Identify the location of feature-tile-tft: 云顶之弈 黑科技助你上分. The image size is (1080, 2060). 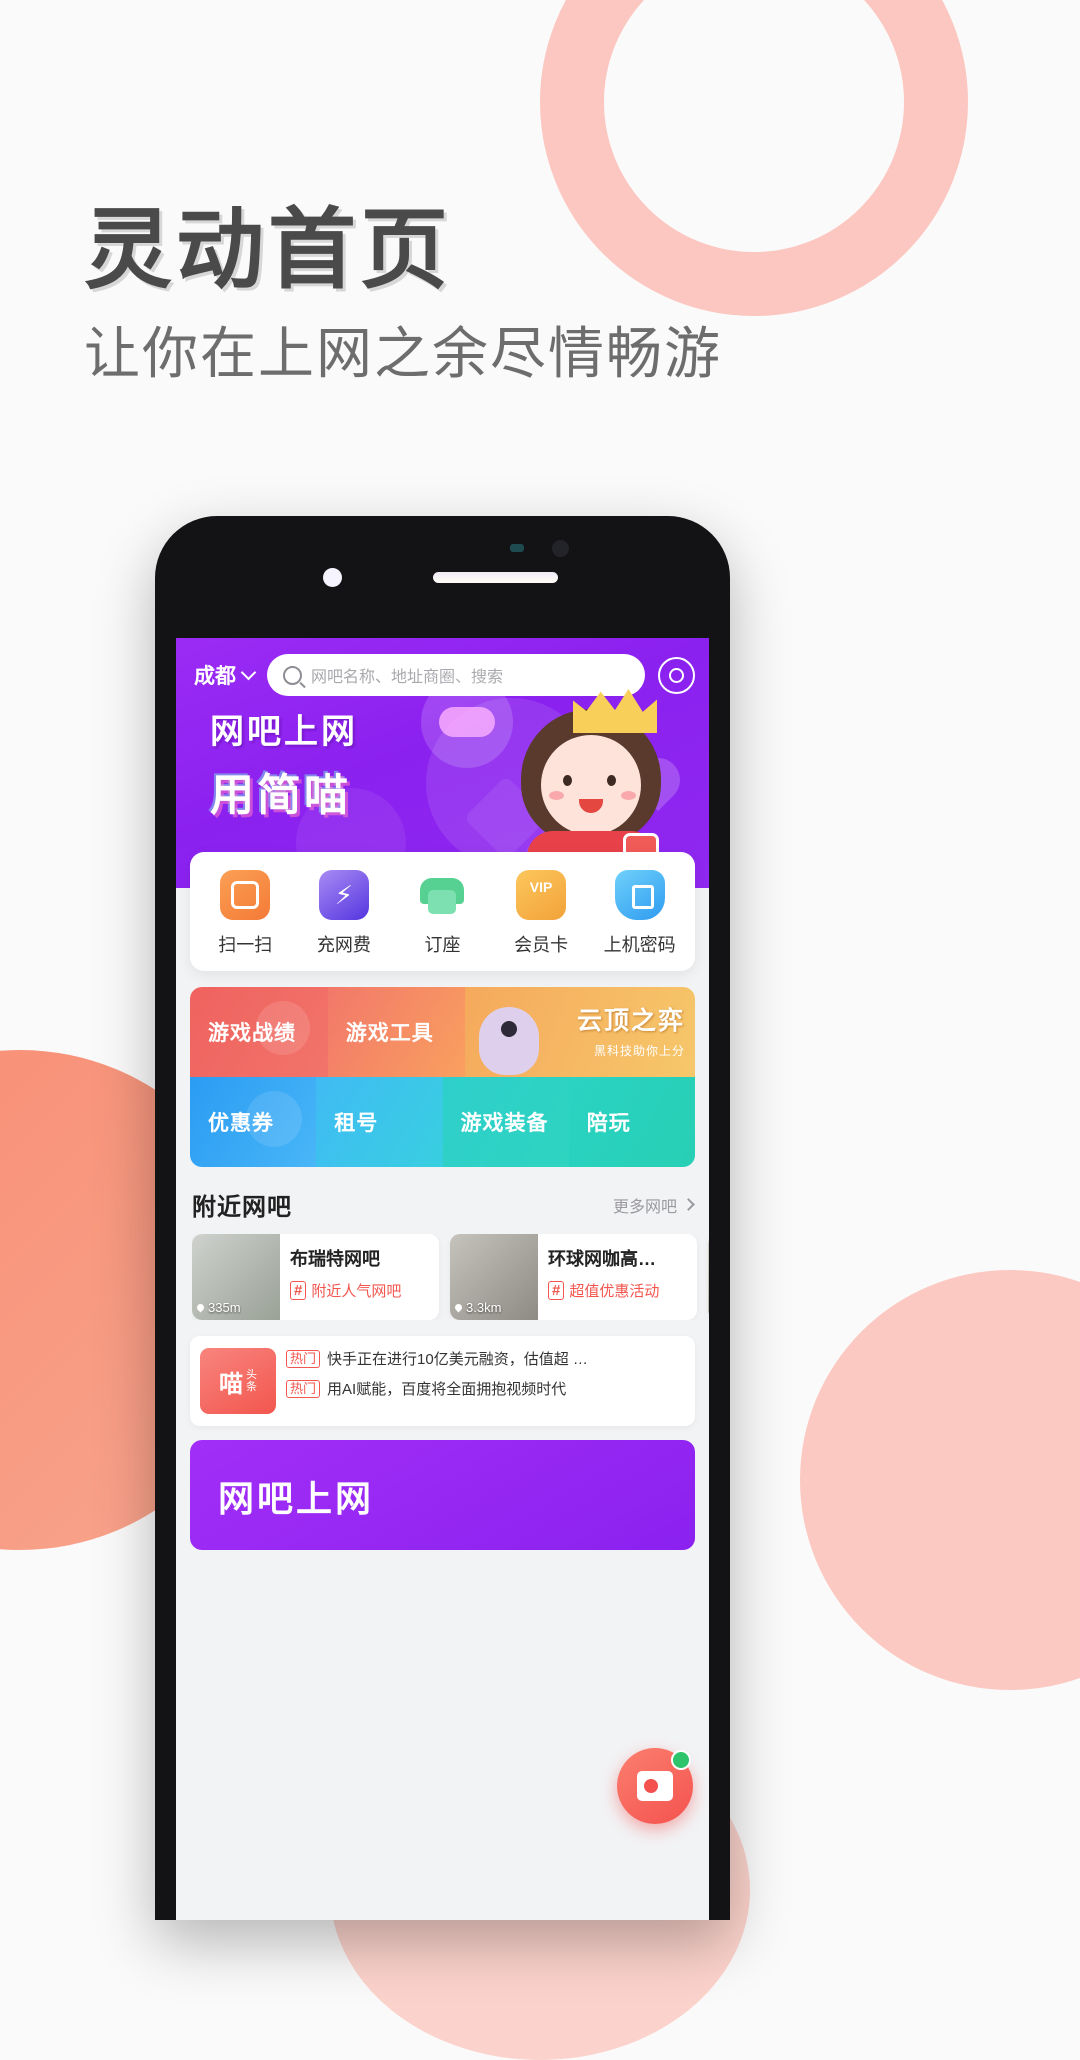
(580, 1032).